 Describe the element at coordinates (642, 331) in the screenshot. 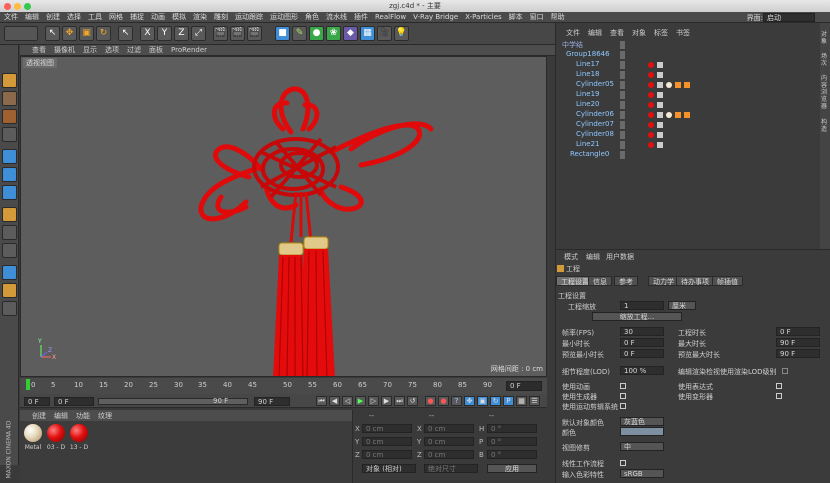

I see `fps-field: 30` at that location.